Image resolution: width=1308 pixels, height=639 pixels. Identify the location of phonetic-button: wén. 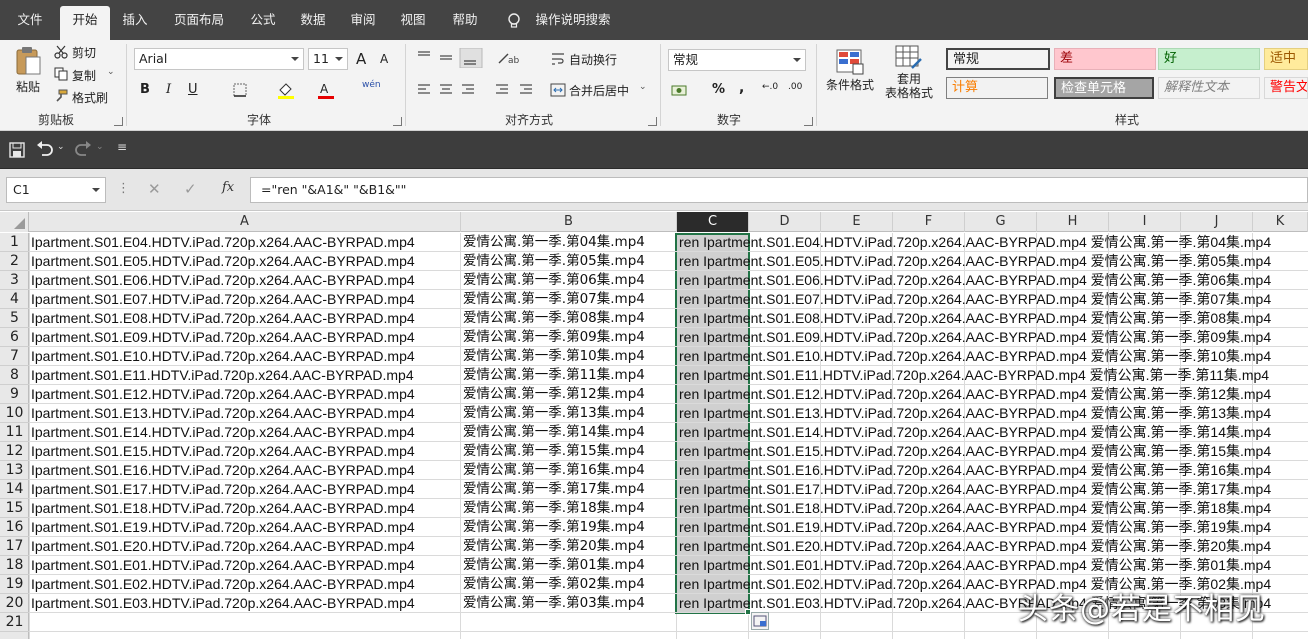
(371, 85).